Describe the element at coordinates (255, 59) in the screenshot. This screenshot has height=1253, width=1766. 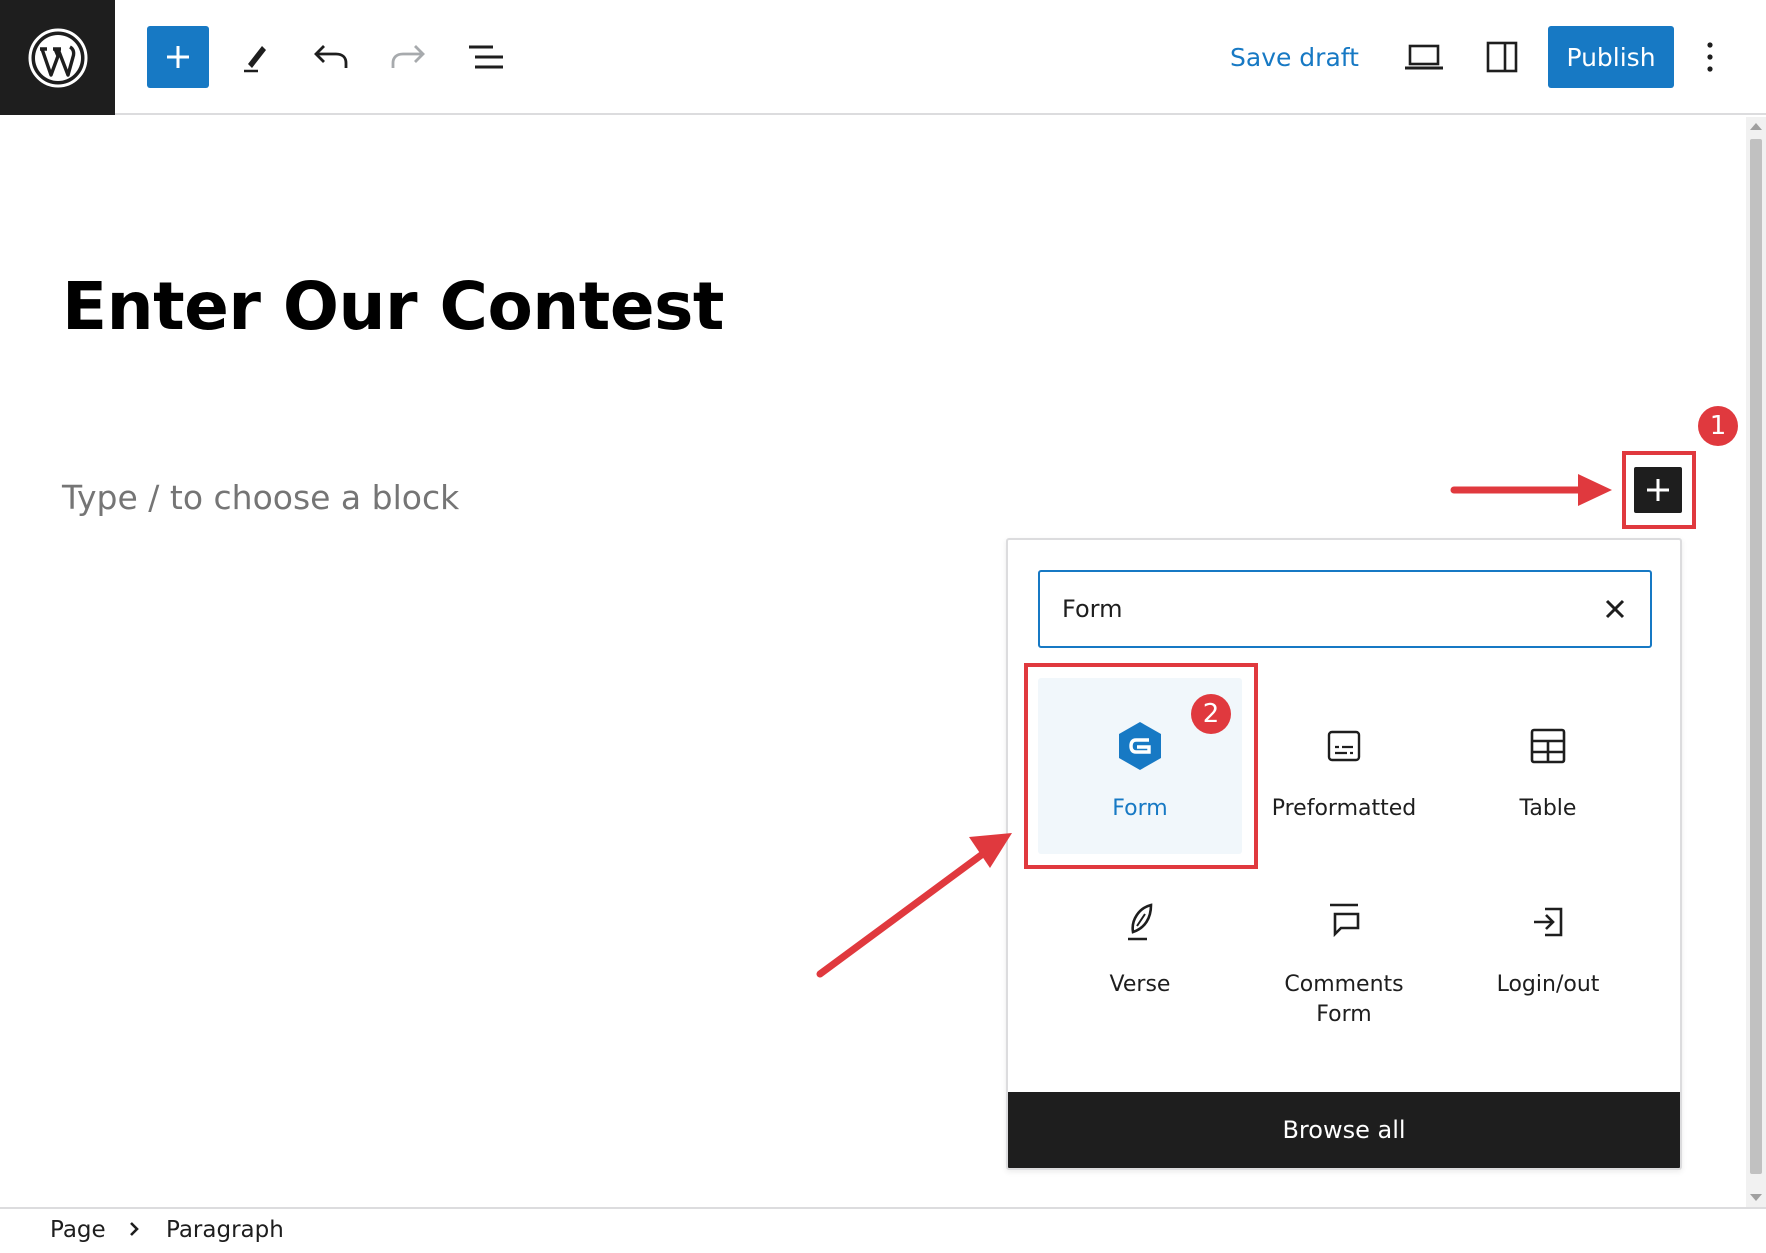
I see `pencil-icon` at that location.